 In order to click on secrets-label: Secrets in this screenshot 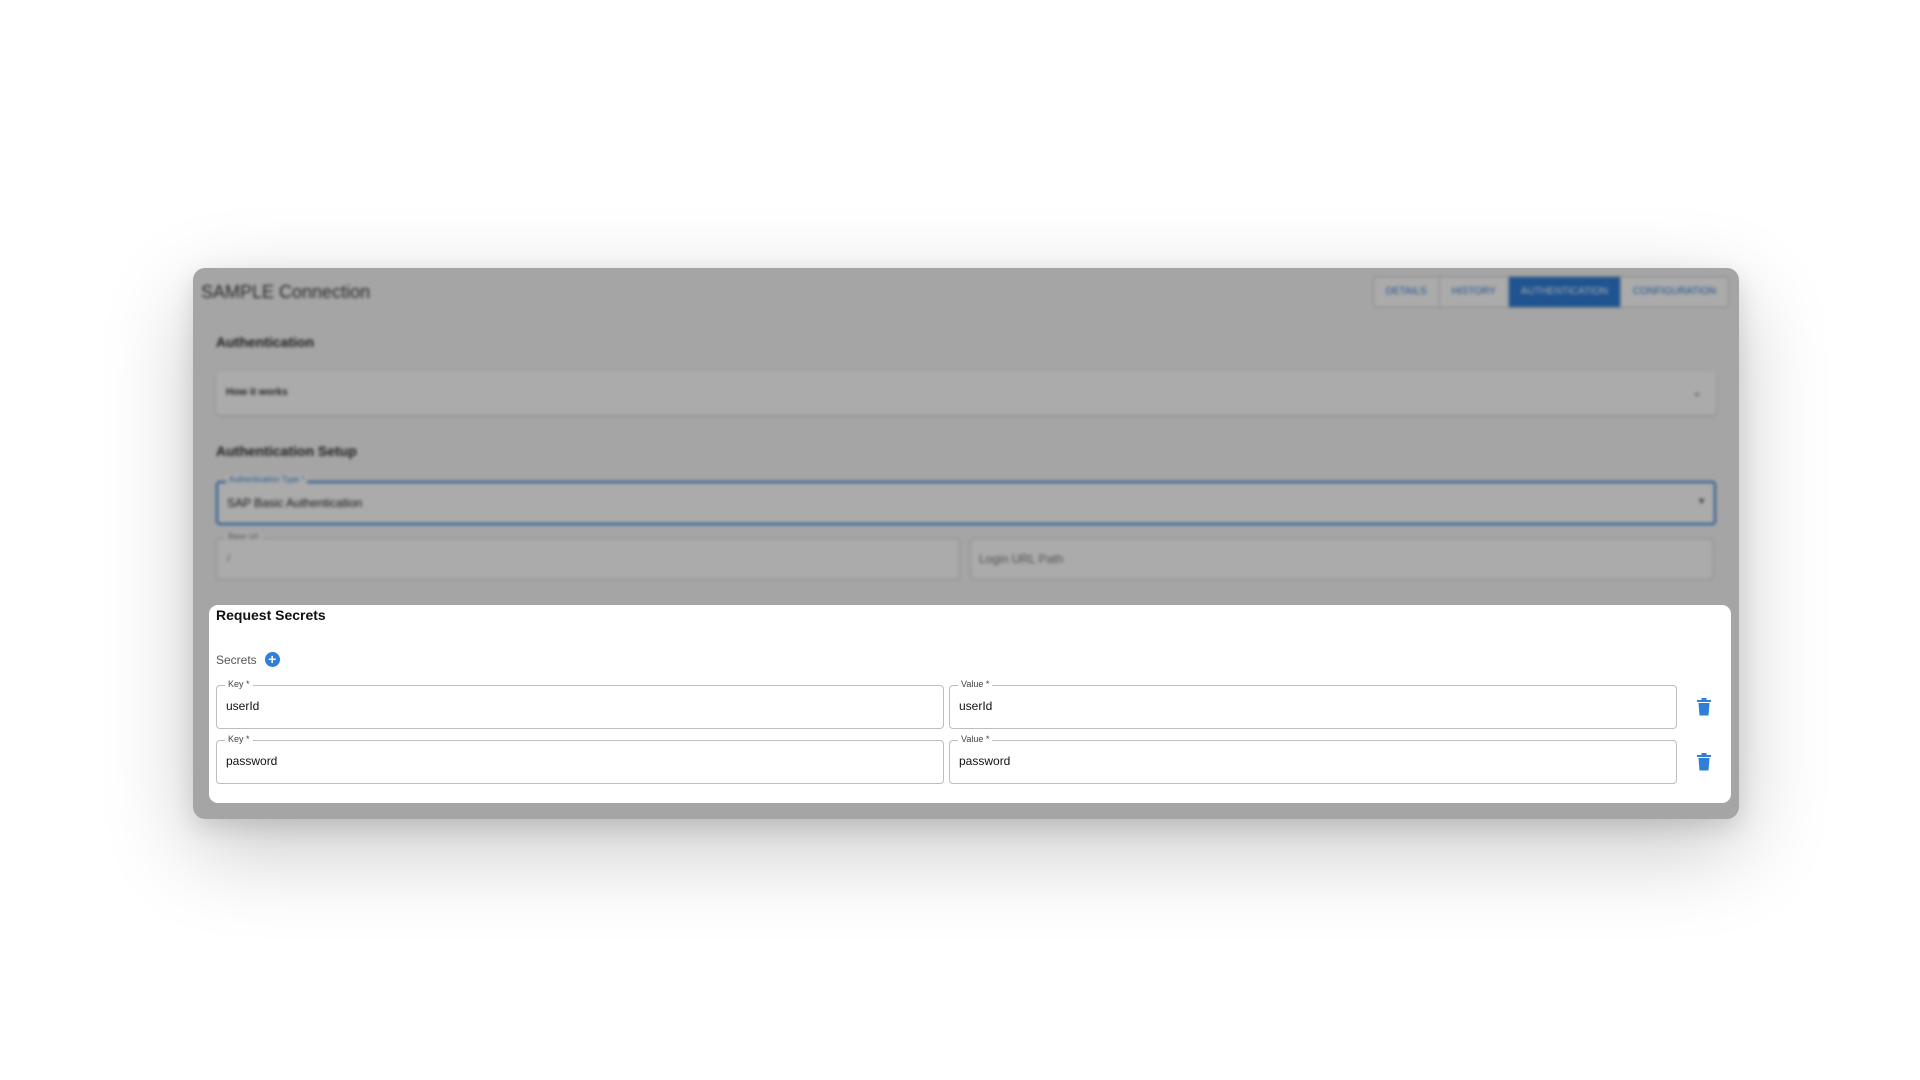, I will do `click(236, 659)`.